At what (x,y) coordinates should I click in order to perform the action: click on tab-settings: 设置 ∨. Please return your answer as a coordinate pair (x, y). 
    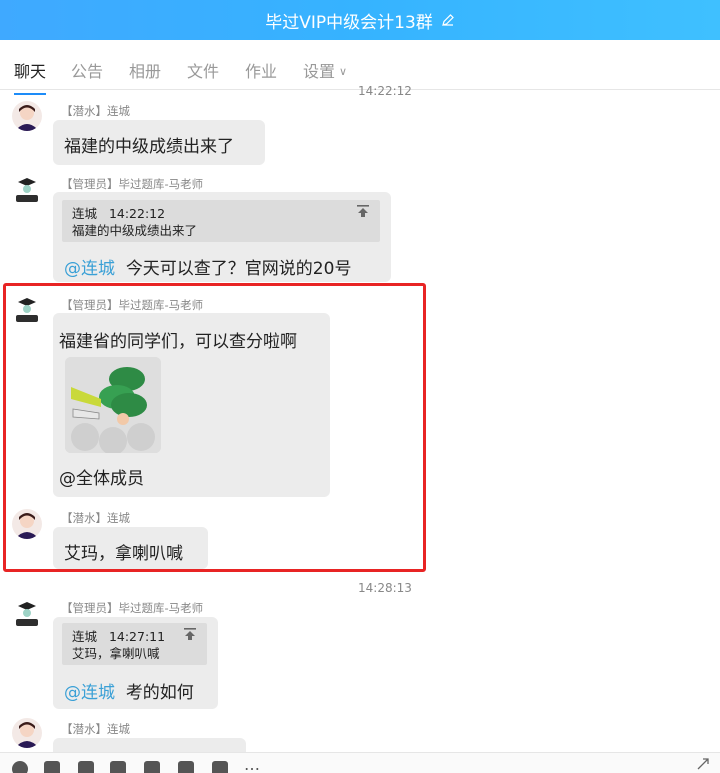
    Looking at the image, I should click on (325, 70).